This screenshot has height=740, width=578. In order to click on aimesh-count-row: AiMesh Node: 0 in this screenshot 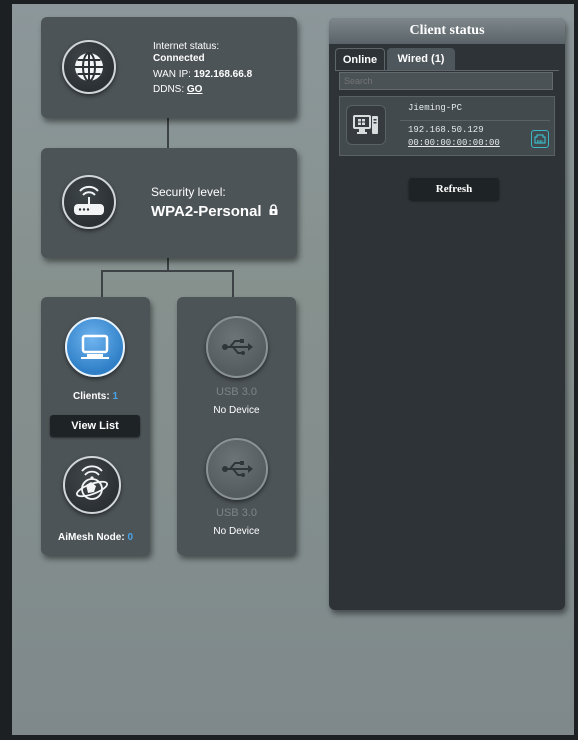, I will do `click(95, 537)`.